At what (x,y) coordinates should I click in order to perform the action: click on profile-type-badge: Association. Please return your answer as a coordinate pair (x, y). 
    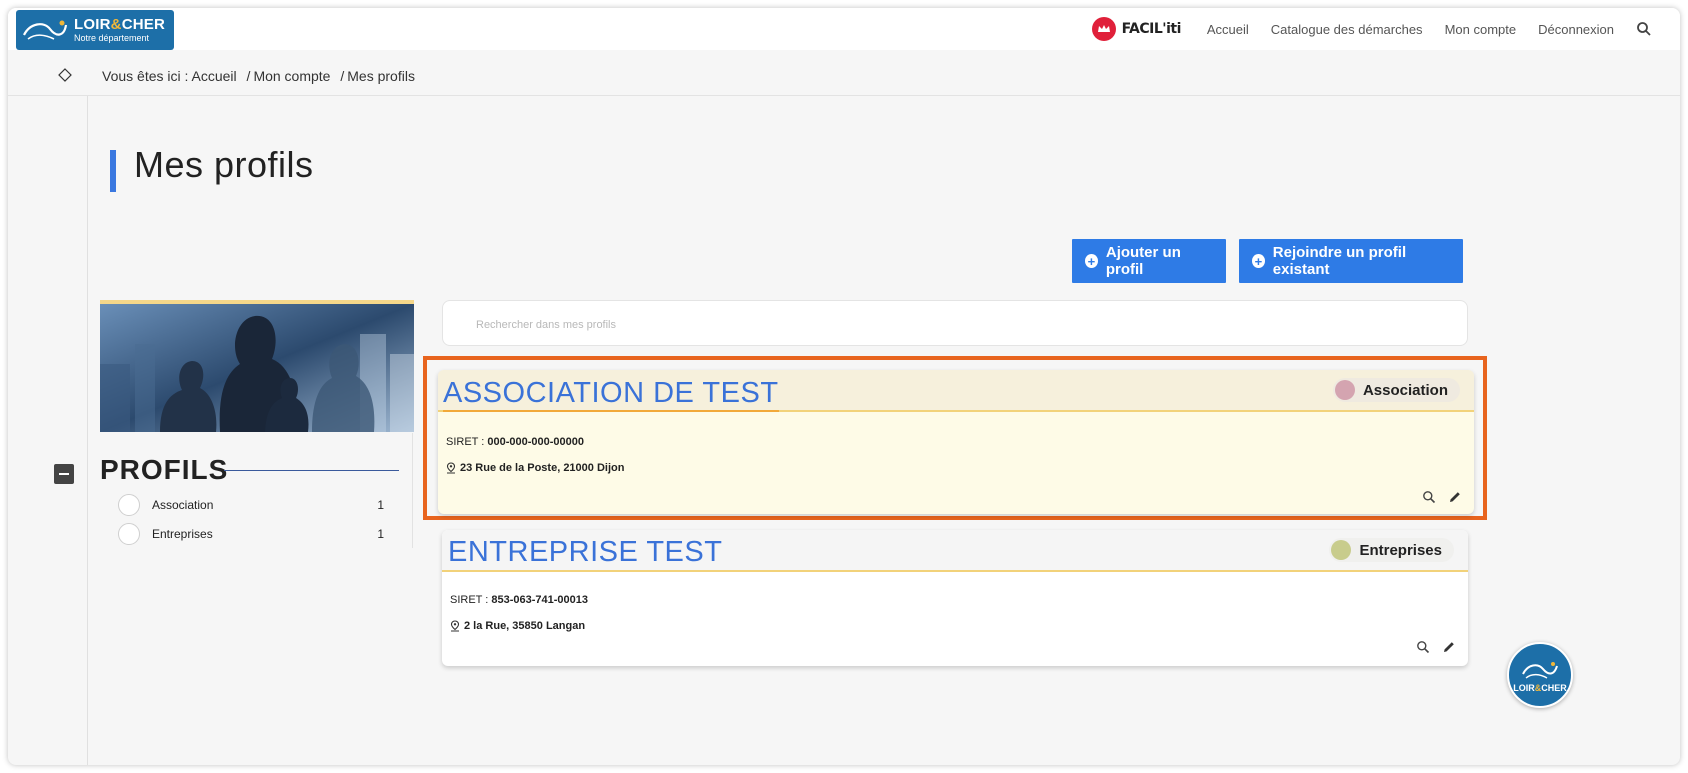
    Looking at the image, I should click on (1396, 390).